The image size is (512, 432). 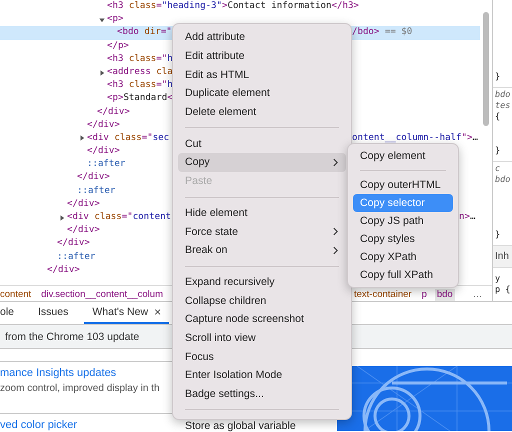 What do you see at coordinates (382, 32) in the screenshot?
I see `code-text: /bdo> == $0` at bounding box center [382, 32].